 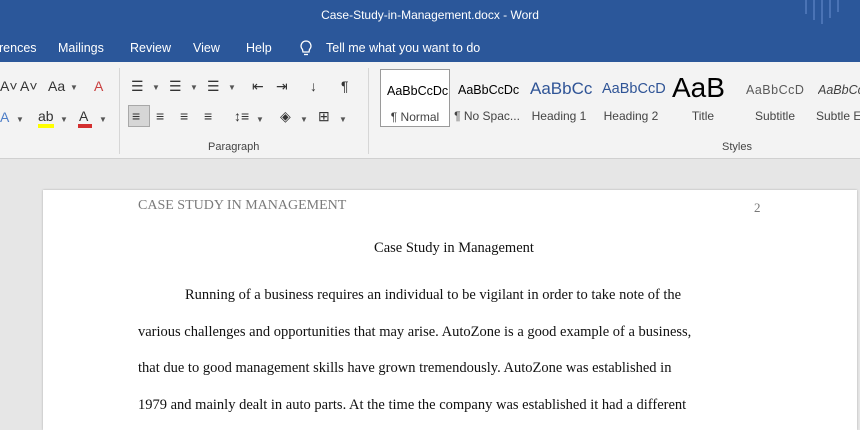 I want to click on align-left-icon: ≡, so click(x=136, y=116).